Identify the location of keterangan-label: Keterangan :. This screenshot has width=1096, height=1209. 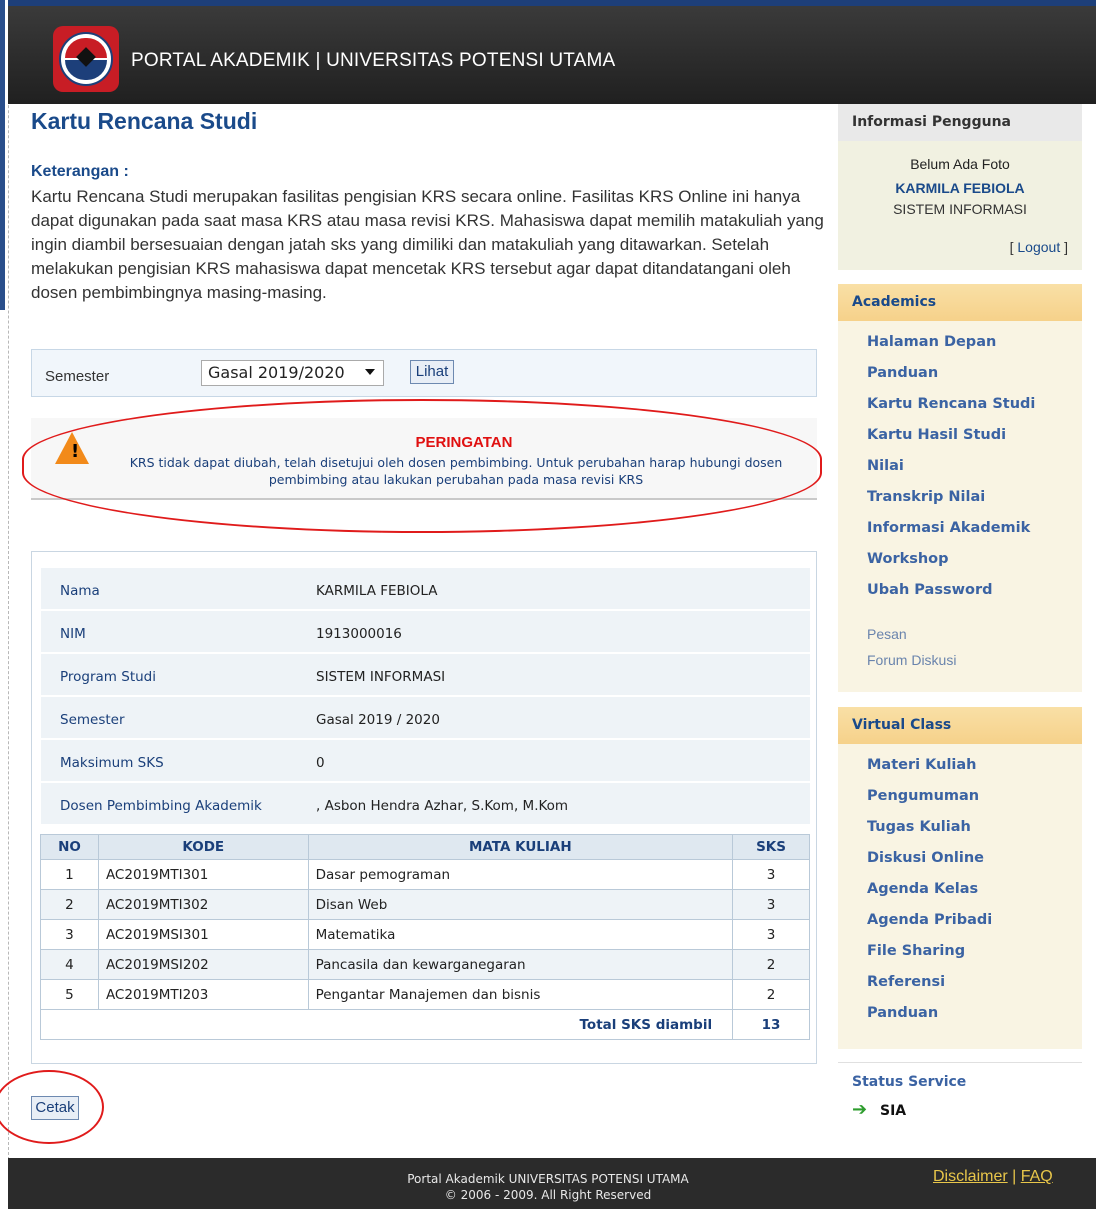
(80, 171).